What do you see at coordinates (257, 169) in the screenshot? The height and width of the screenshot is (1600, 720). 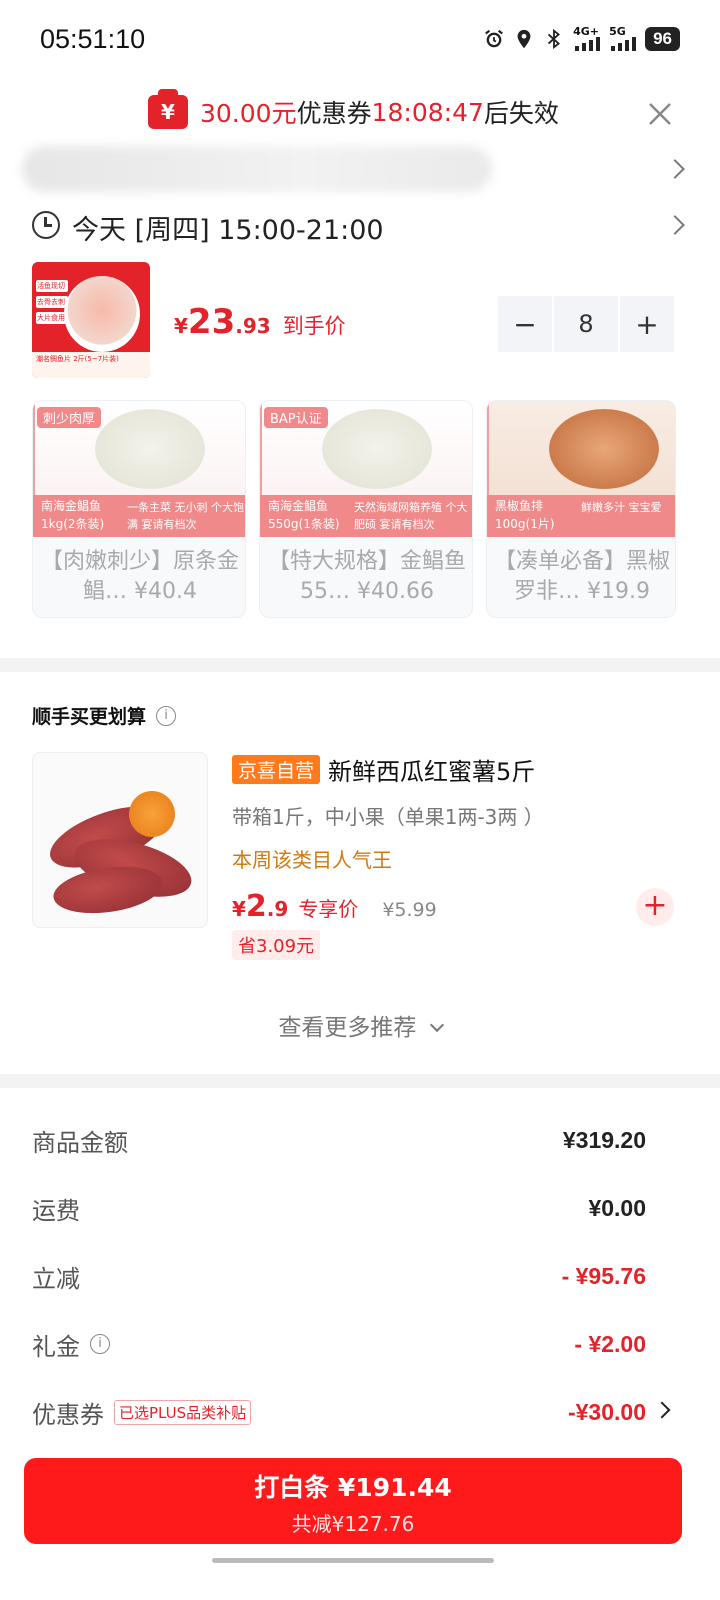 I see `address-blurred` at bounding box center [257, 169].